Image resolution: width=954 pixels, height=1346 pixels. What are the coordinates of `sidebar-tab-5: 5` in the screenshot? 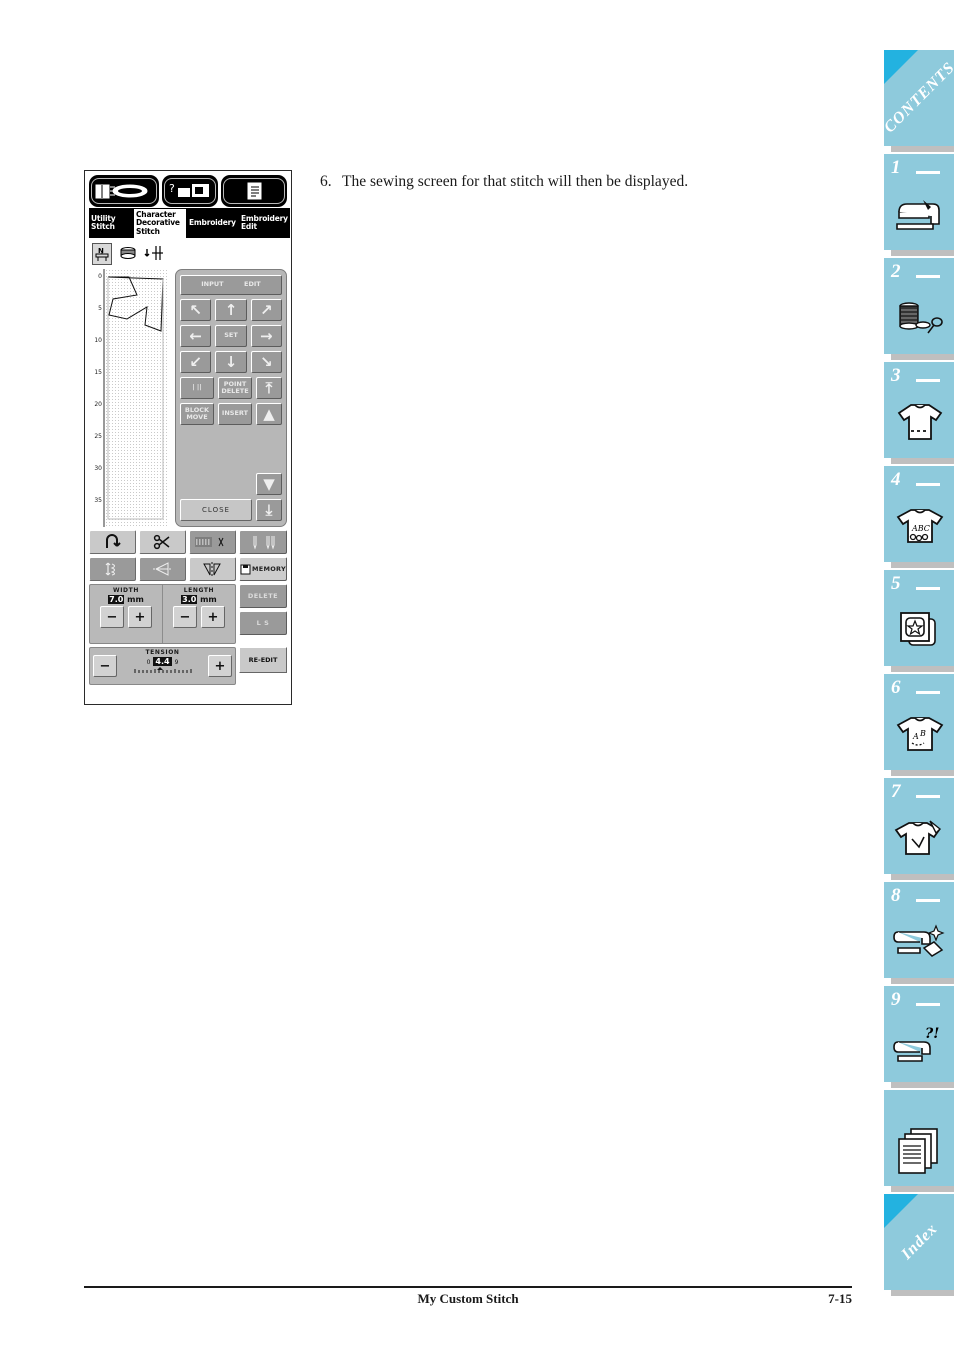 It's located at (919, 618).